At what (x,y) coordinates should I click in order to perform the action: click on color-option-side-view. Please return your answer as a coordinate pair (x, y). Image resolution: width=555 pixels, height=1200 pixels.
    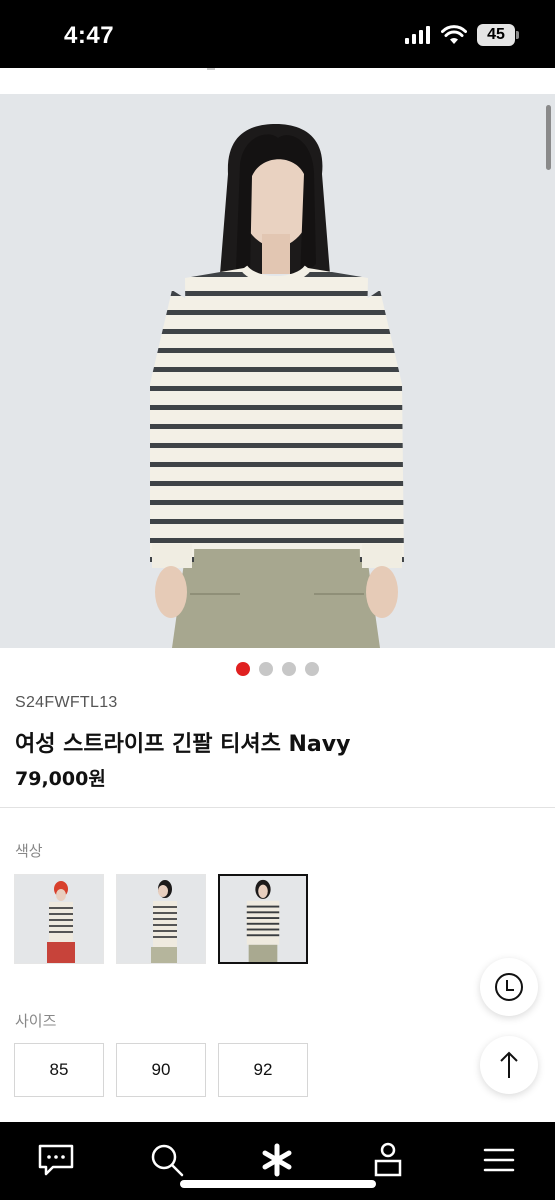
    Looking at the image, I should click on (161, 919).